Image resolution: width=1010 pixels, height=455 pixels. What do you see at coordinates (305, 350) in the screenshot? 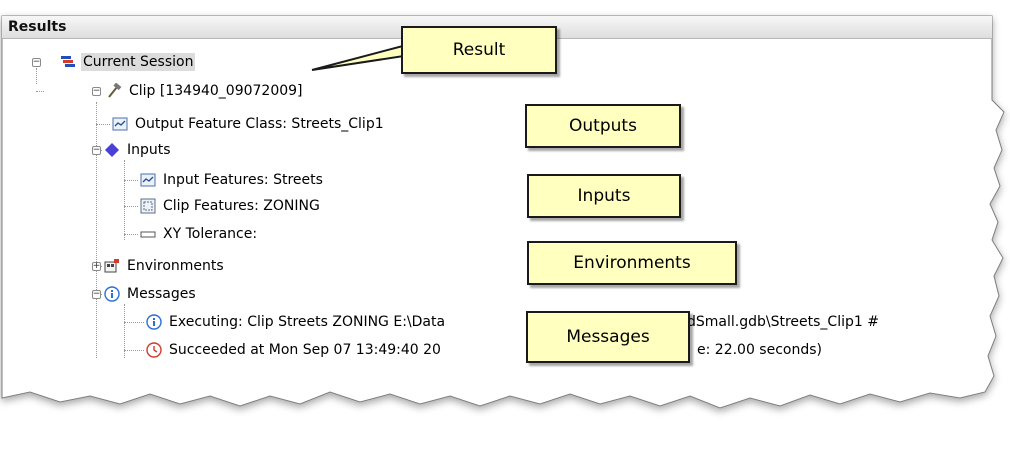
I see `message-succeeded-text: Succeeded at Mon Sep 07 13:49:40 20` at bounding box center [305, 350].